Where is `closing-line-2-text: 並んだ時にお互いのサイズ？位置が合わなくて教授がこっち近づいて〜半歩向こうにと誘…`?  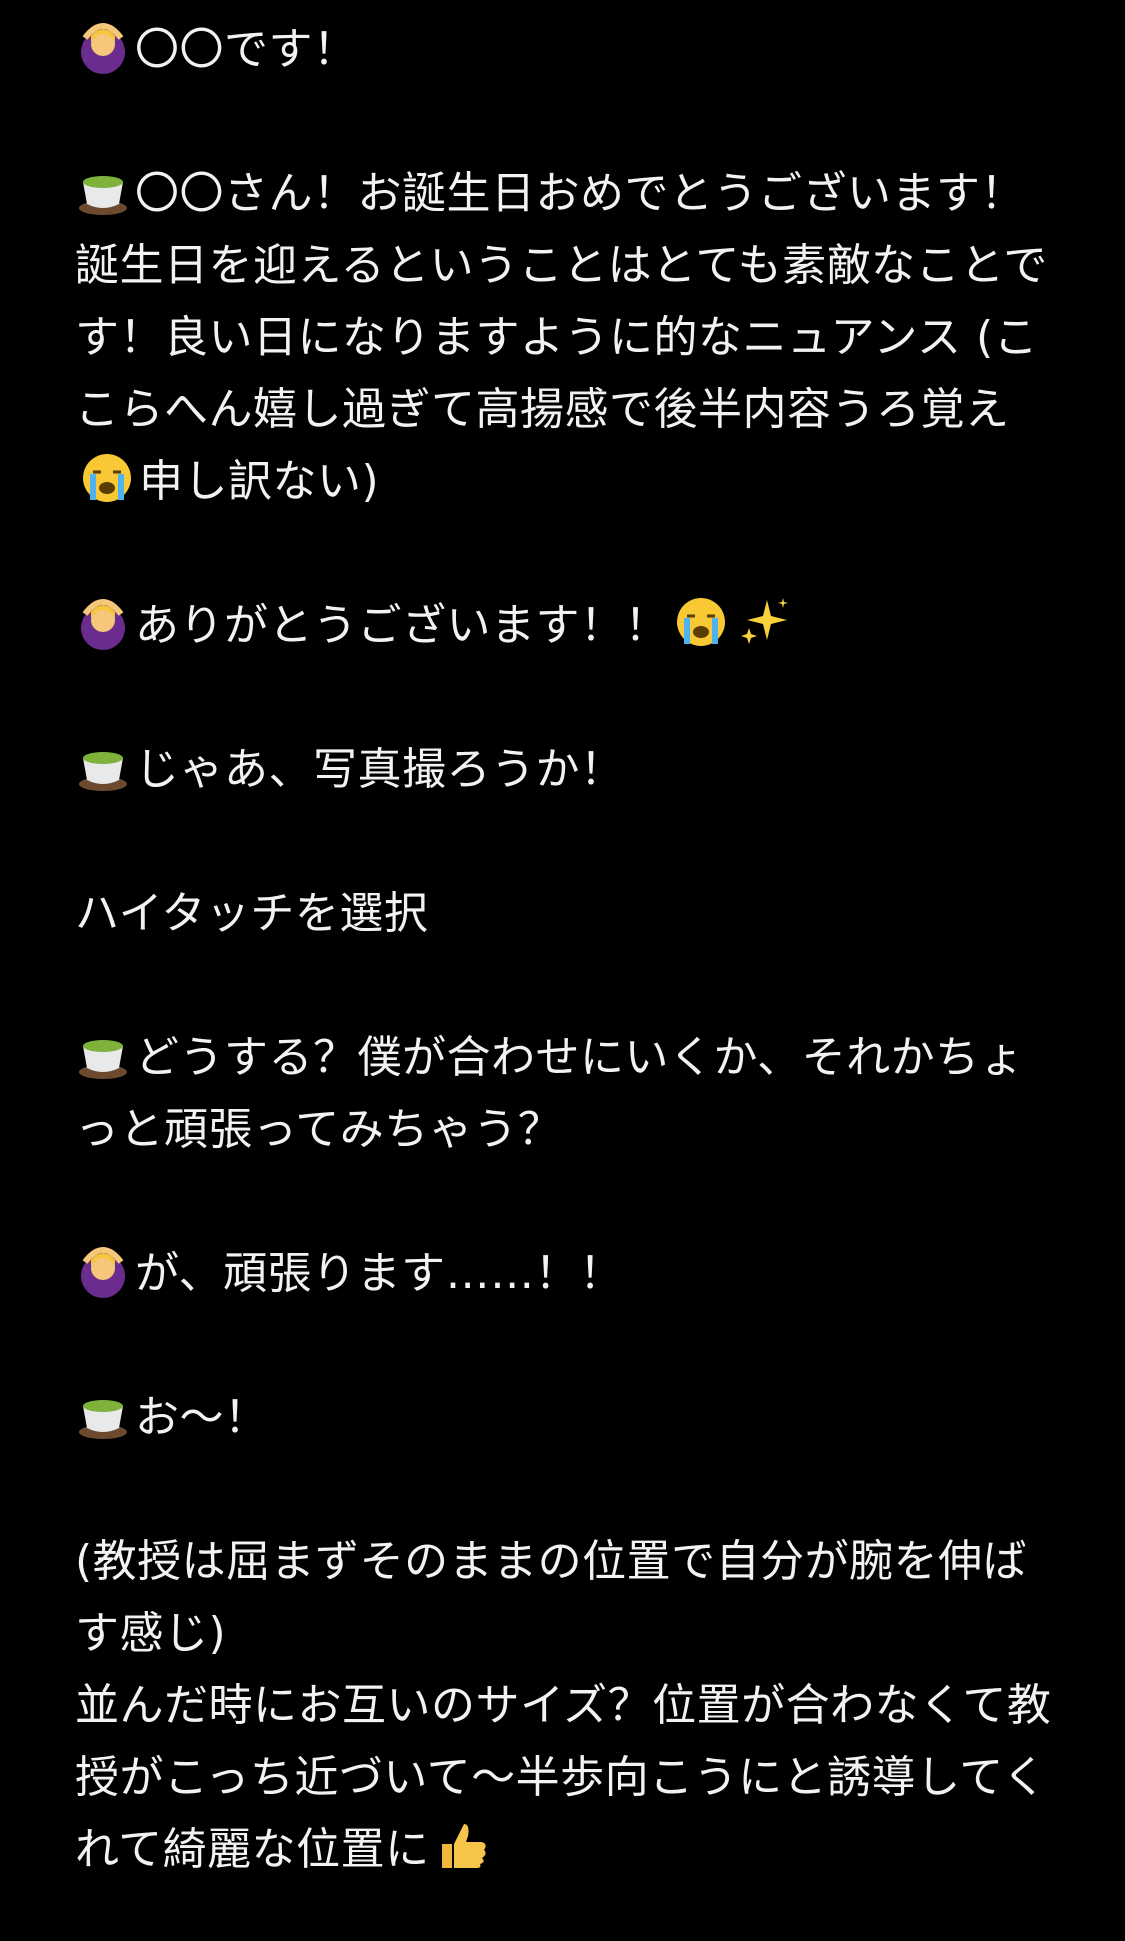 closing-line-2-text: 並んだ時にお互いのサイズ？位置が合わなくて教授がこっち近づいて〜半歩向こうにと誘… is located at coordinates (563, 1777).